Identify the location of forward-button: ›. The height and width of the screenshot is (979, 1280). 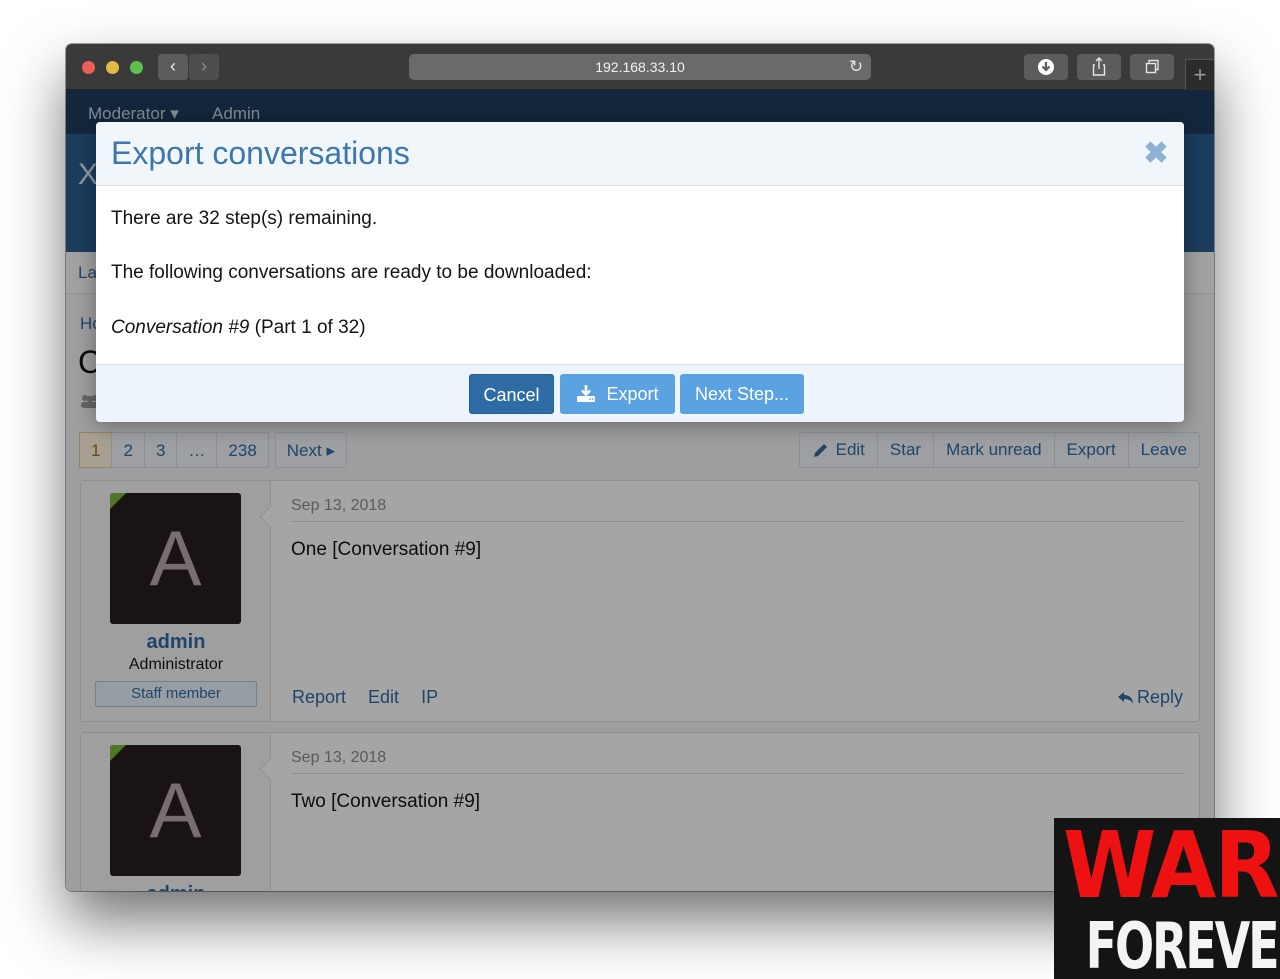
(204, 67).